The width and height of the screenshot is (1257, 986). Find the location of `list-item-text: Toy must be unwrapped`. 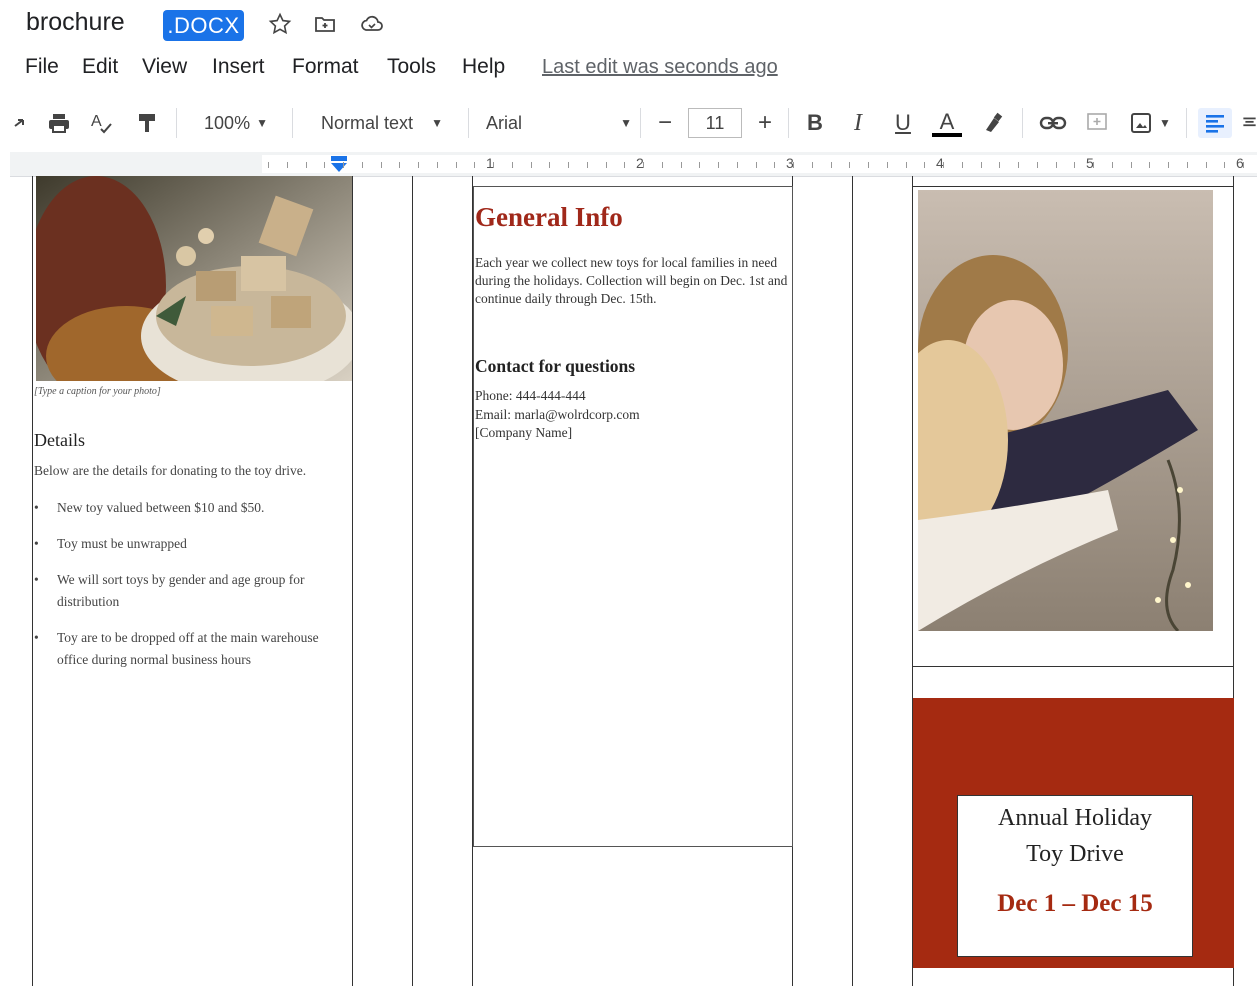

list-item-text: Toy must be unwrapped is located at coordinates (122, 543).